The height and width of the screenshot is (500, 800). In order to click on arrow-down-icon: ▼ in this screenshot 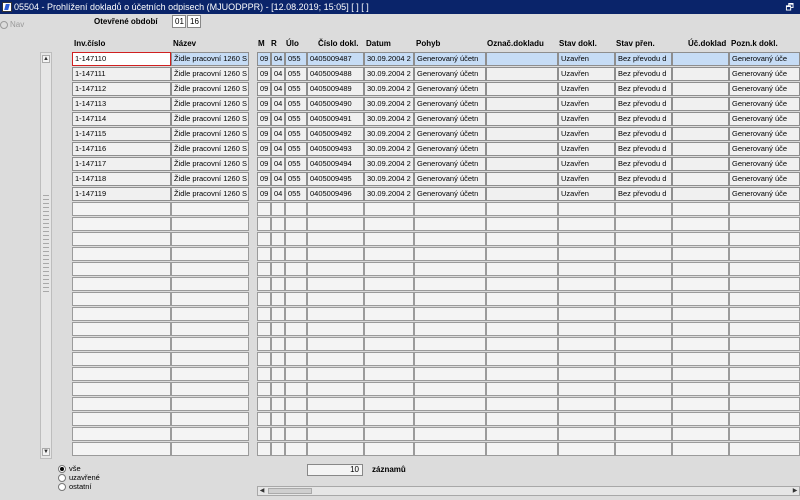, I will do `click(46, 452)`.